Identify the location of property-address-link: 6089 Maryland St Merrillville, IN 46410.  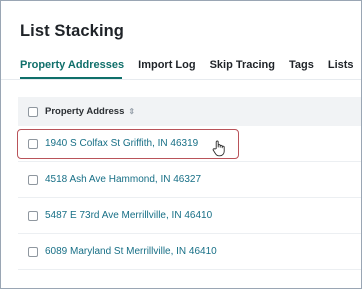
(131, 251).